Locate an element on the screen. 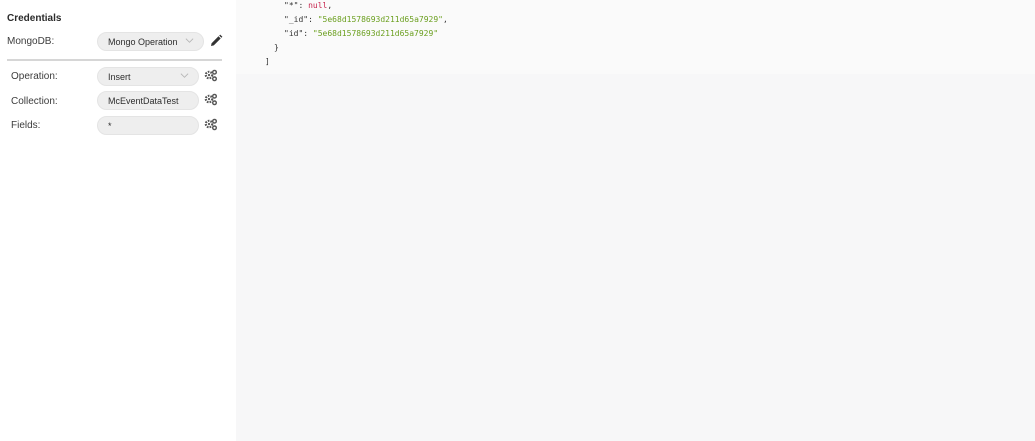 This screenshot has width=1035, height=441. mongodb-label: MongoDB: is located at coordinates (31, 41).